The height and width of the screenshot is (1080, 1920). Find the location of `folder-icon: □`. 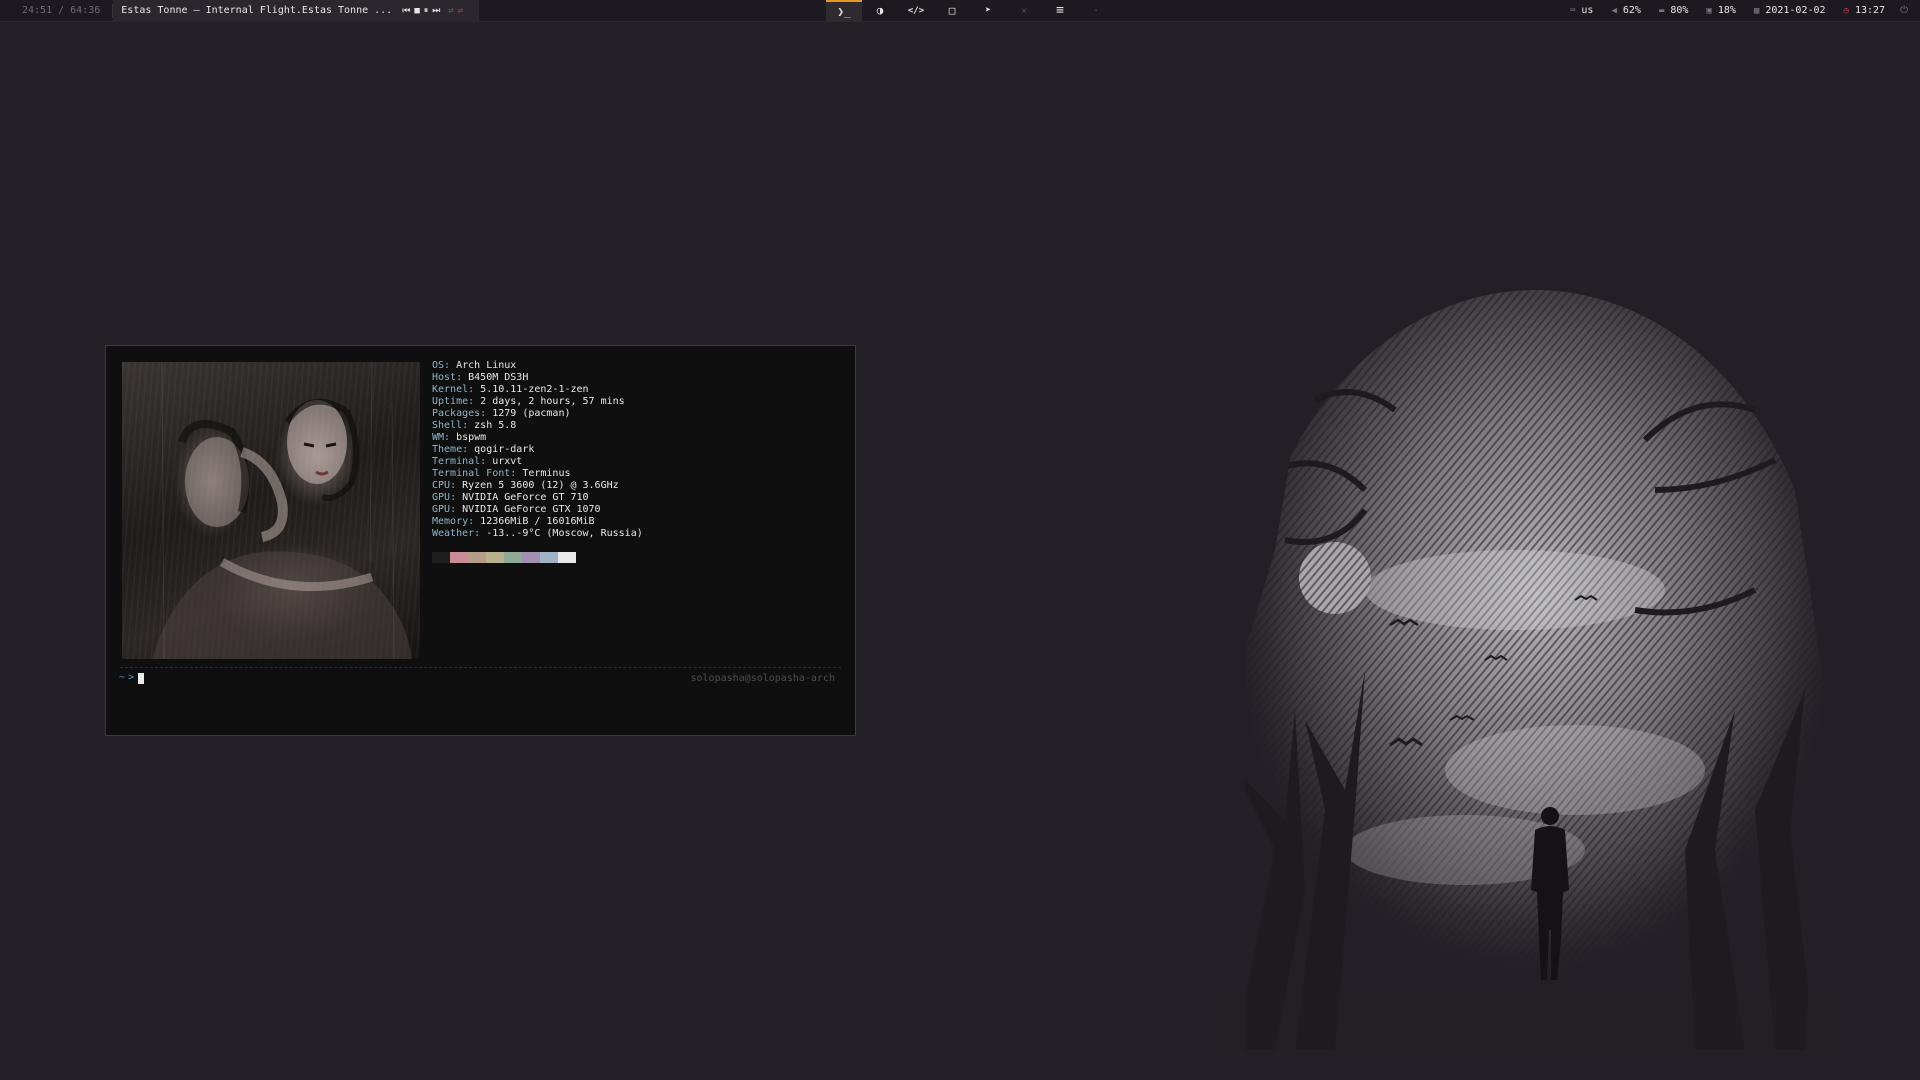

folder-icon: □ is located at coordinates (952, 10).